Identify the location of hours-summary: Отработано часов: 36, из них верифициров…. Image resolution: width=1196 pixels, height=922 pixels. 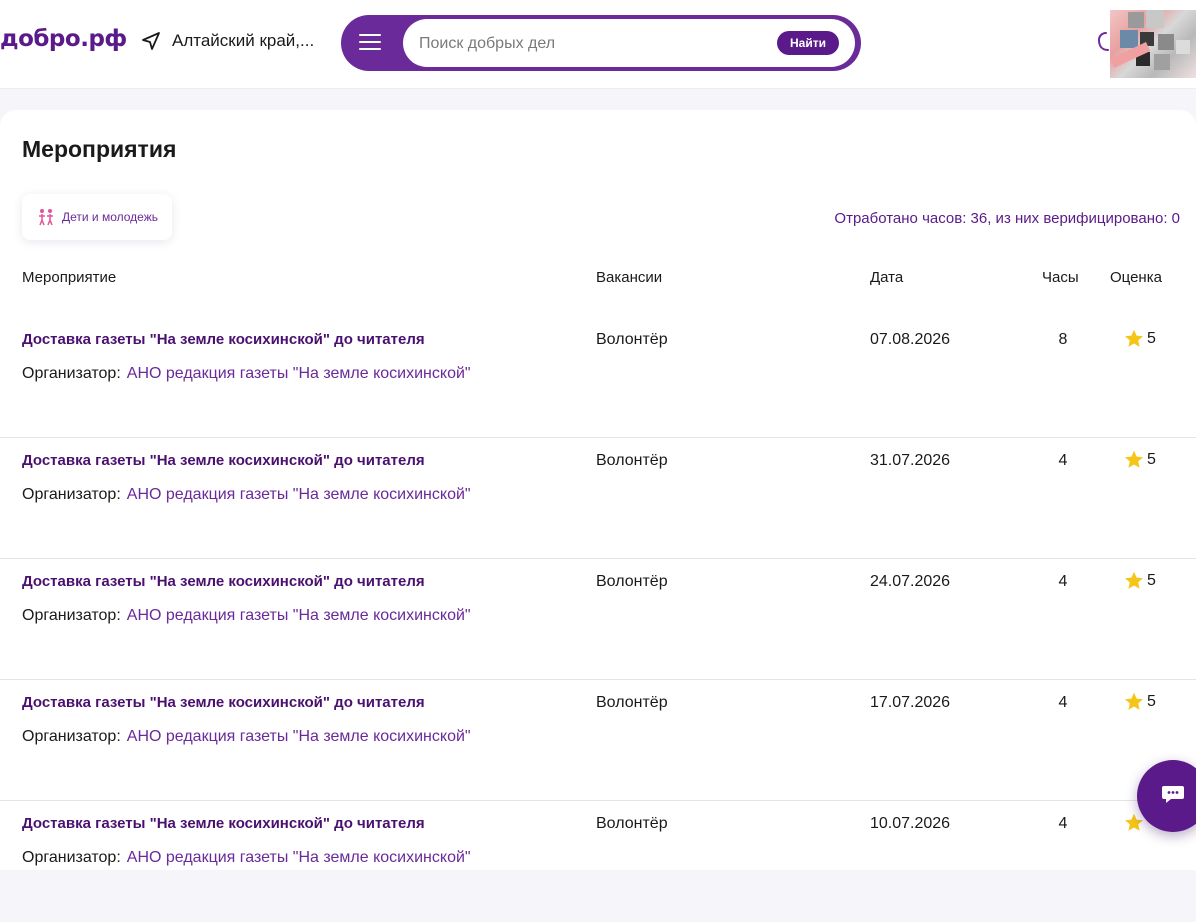
(1007, 218).